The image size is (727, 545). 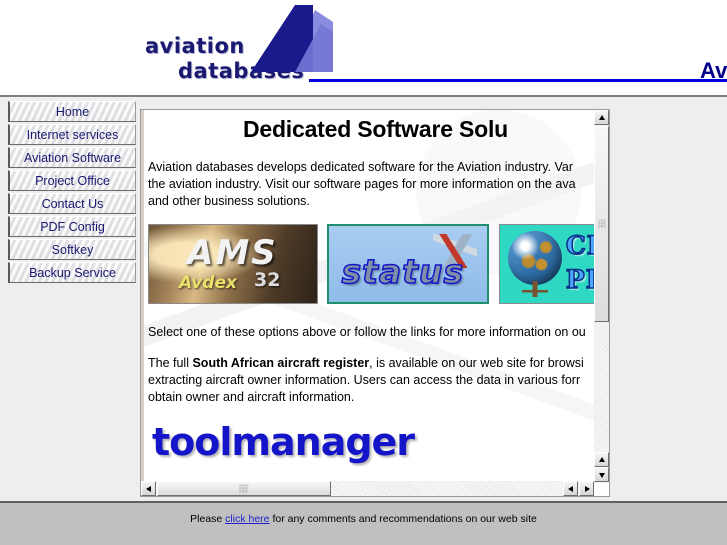 I want to click on sidebar-item-label: Home, so click(x=72, y=112).